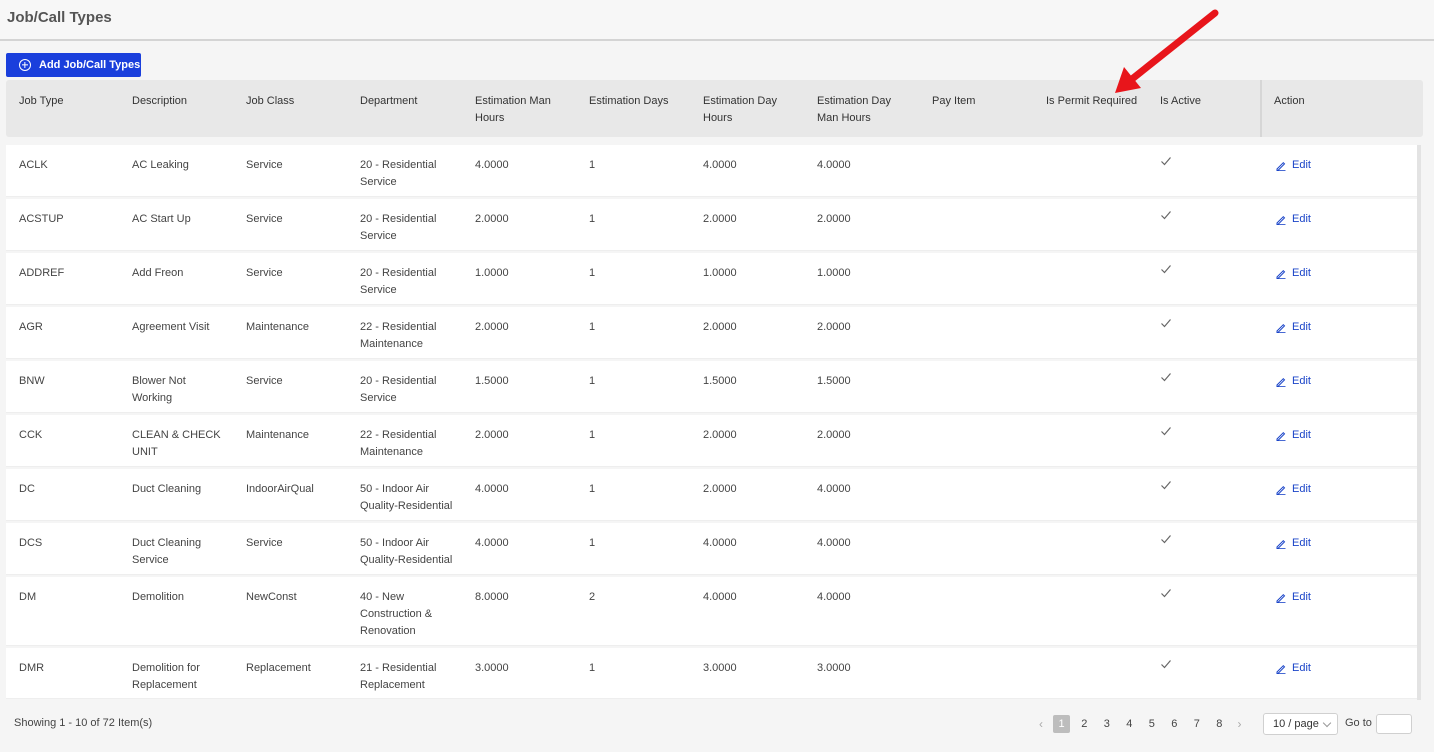  What do you see at coordinates (834, 273) in the screenshot?
I see `cell-est-day-man-hours: 1.0000` at bounding box center [834, 273].